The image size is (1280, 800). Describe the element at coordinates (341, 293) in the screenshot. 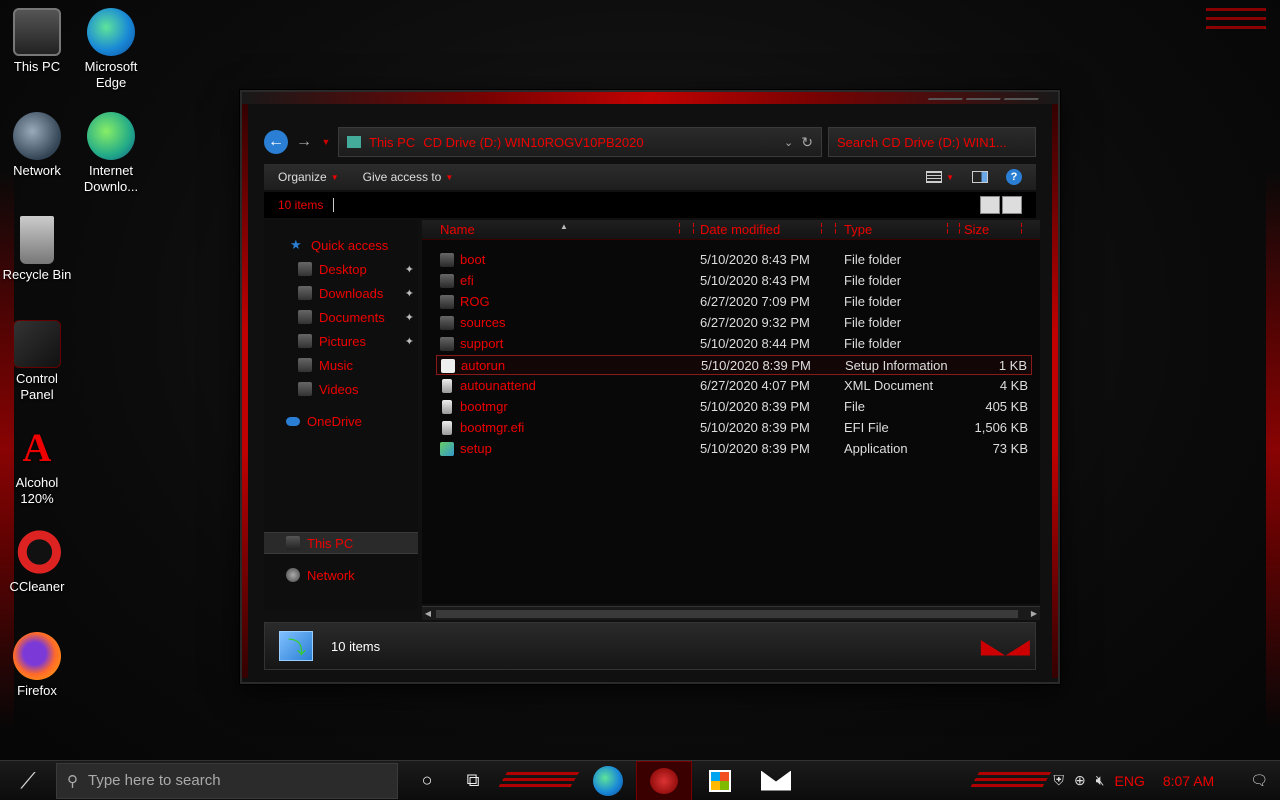

I see `nav-item-downloads: Downloads ✦` at that location.